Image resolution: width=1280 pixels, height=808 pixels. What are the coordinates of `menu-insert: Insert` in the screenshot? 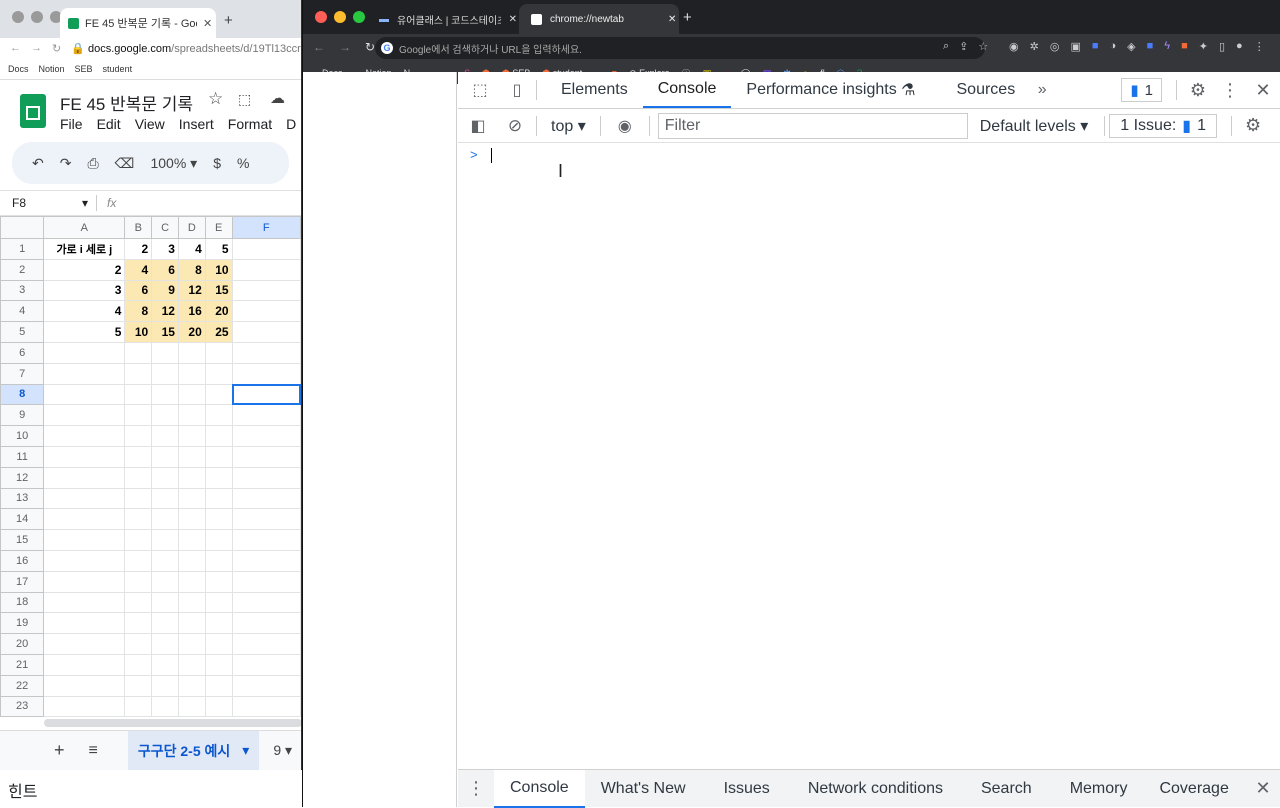 It's located at (196, 124).